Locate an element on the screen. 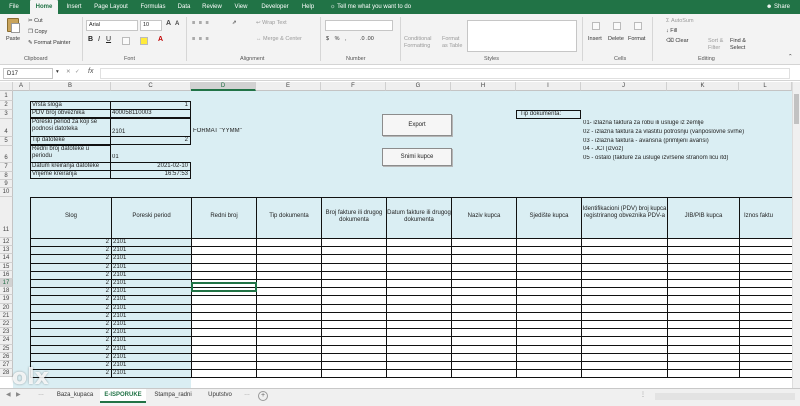 The height and width of the screenshot is (406, 800). font-size-select: 10 is located at coordinates (151, 25).